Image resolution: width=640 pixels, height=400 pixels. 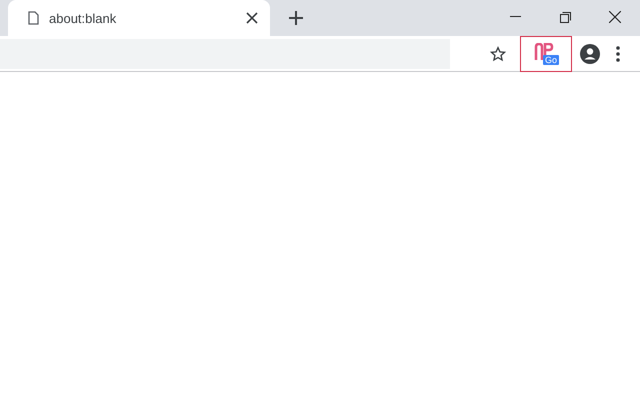 What do you see at coordinates (252, 18) in the screenshot?
I see `close-icon` at bounding box center [252, 18].